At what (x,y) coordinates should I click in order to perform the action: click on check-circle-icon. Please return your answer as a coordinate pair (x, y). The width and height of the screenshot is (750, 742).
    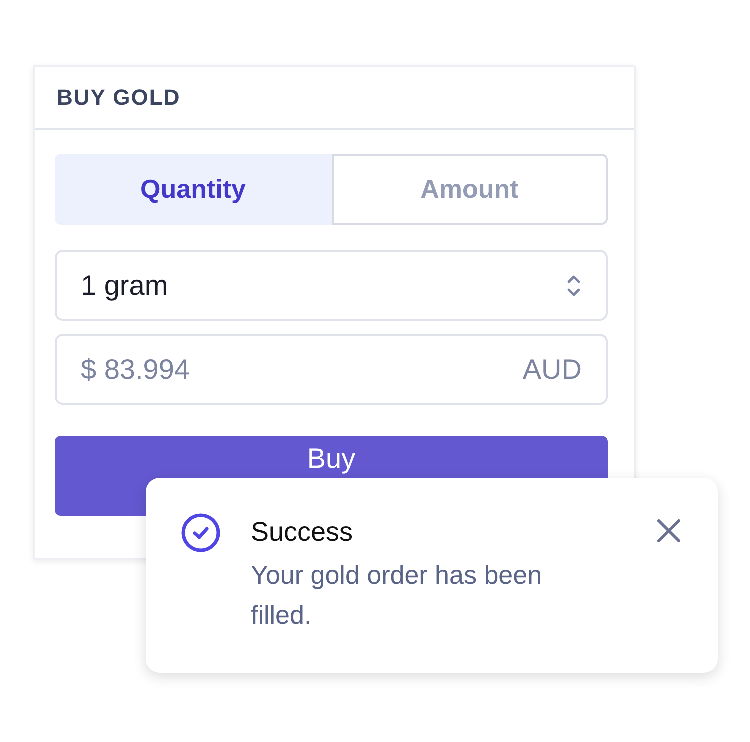
    Looking at the image, I should click on (201, 533).